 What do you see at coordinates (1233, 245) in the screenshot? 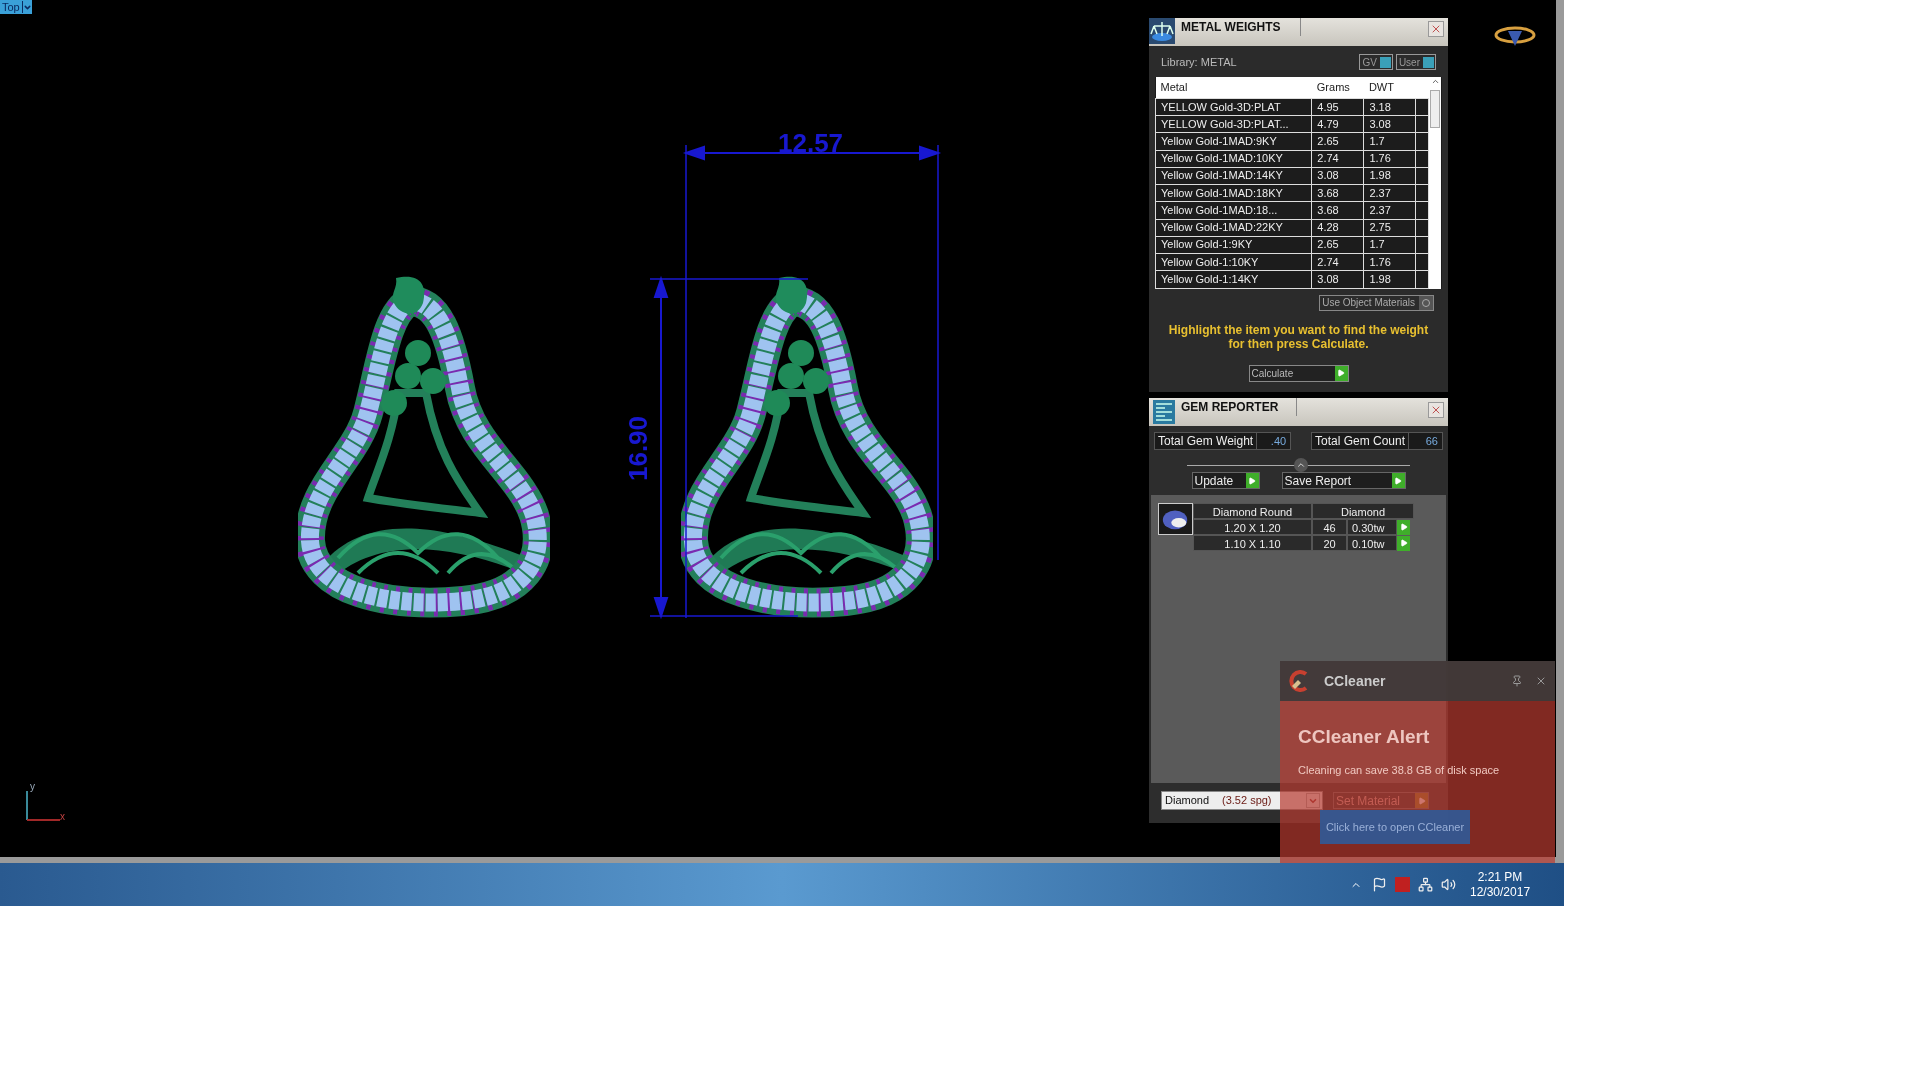
I see `table-cell: Yellow Gold-1:9KY` at bounding box center [1233, 245].